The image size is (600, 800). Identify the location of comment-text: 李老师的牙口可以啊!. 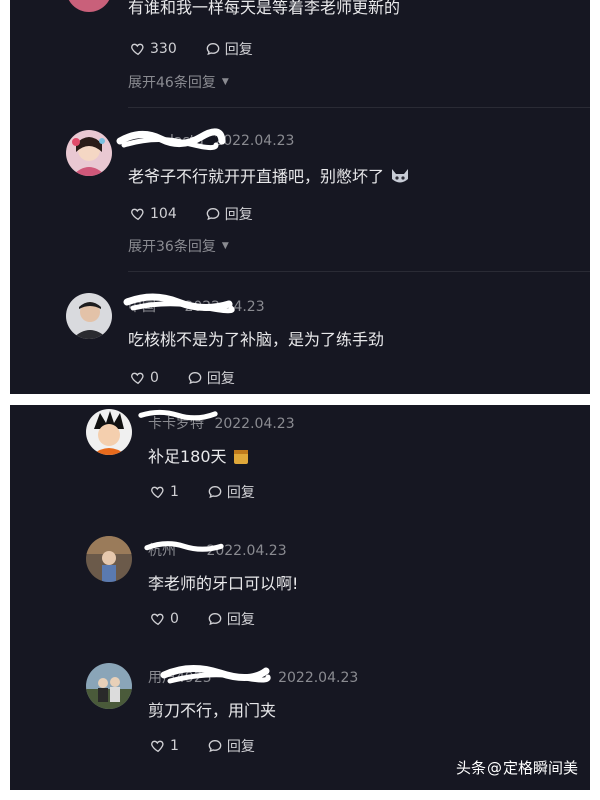
(223, 583).